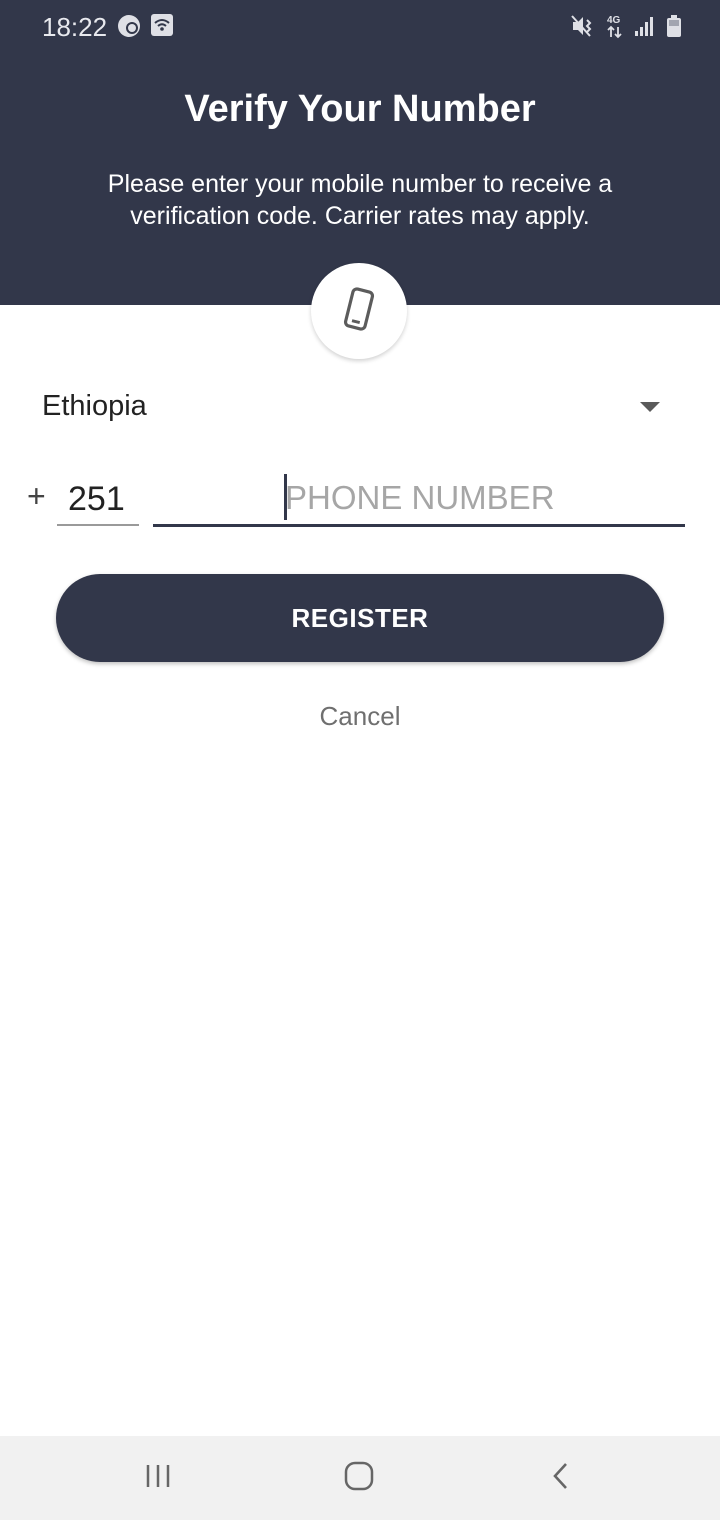 The image size is (720, 1520). Describe the element at coordinates (650, 407) in the screenshot. I see `dropdown-caret-icon` at that location.